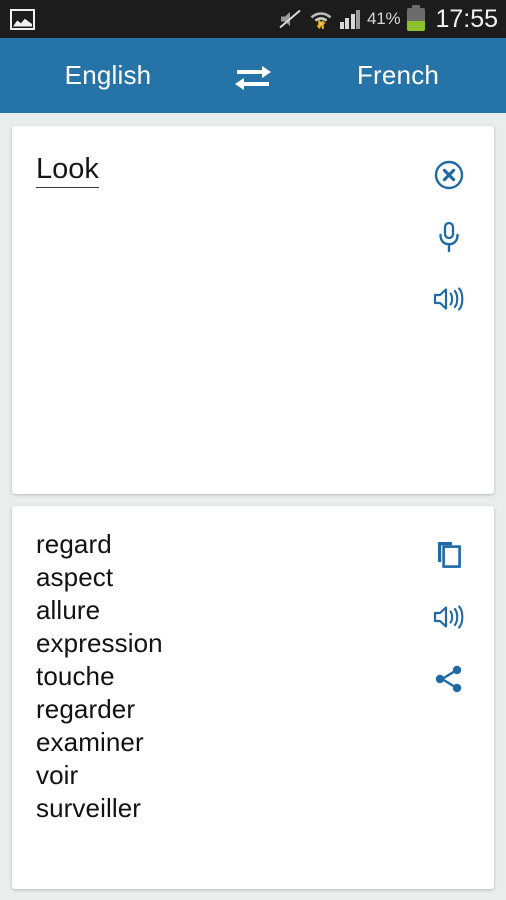  I want to click on share-icon, so click(448, 679).